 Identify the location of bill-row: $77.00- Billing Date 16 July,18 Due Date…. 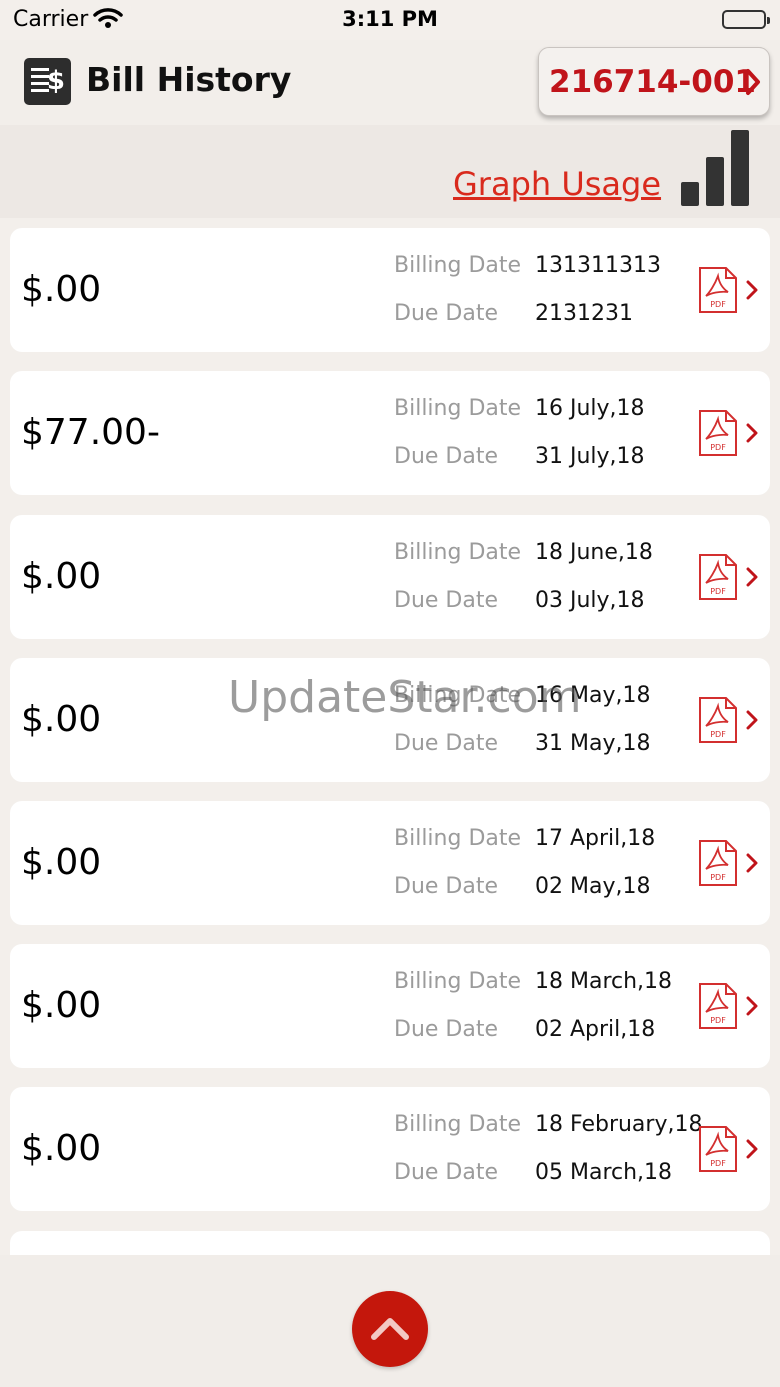
(390, 433).